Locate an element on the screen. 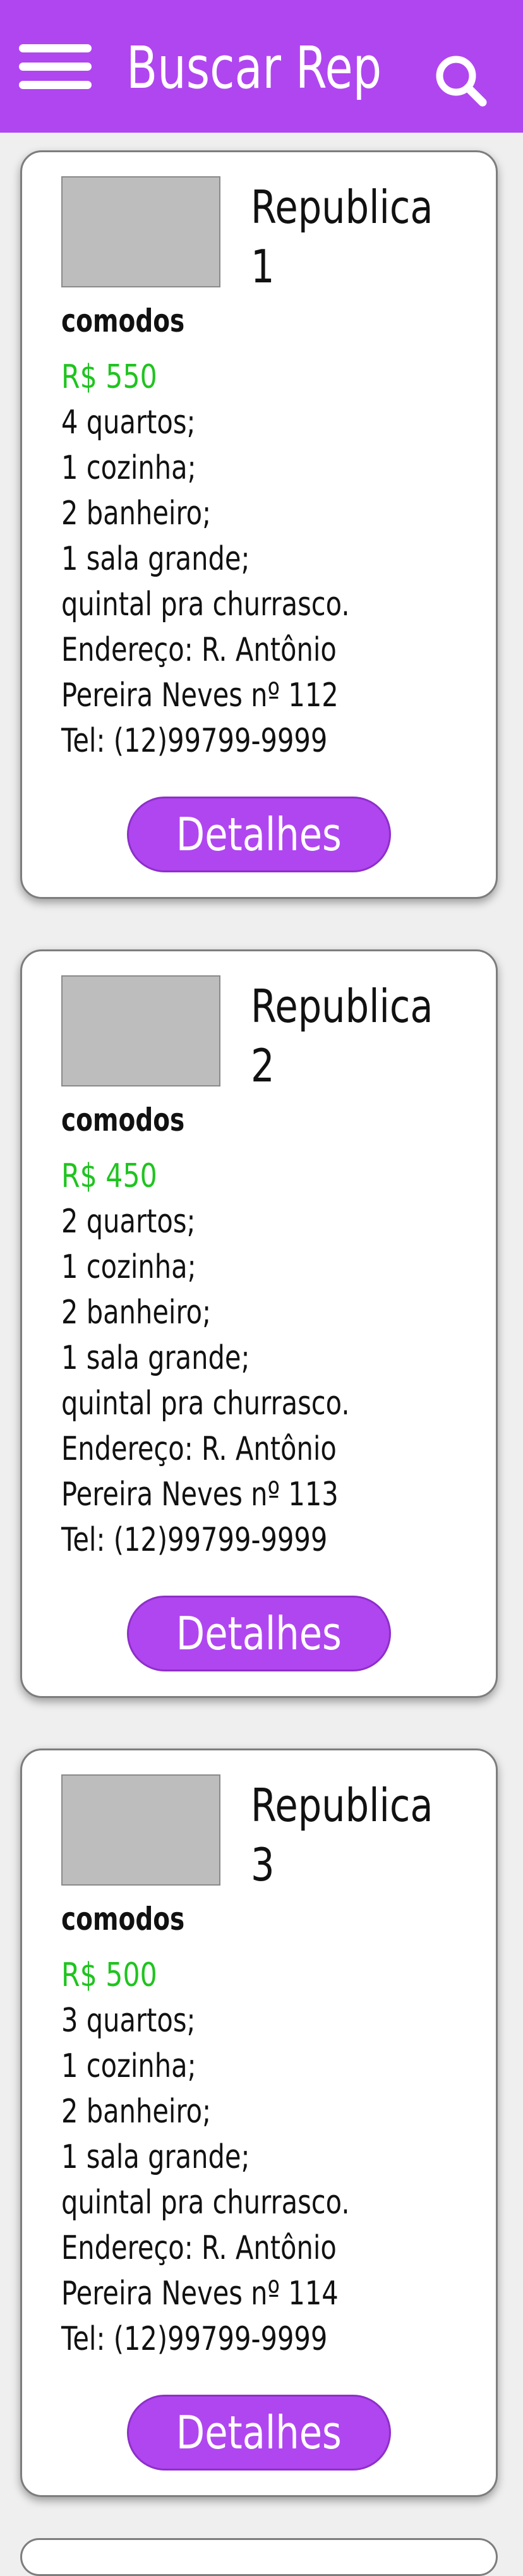 The width and height of the screenshot is (523, 2576). detail-line: 3 quartos; is located at coordinates (128, 2021).